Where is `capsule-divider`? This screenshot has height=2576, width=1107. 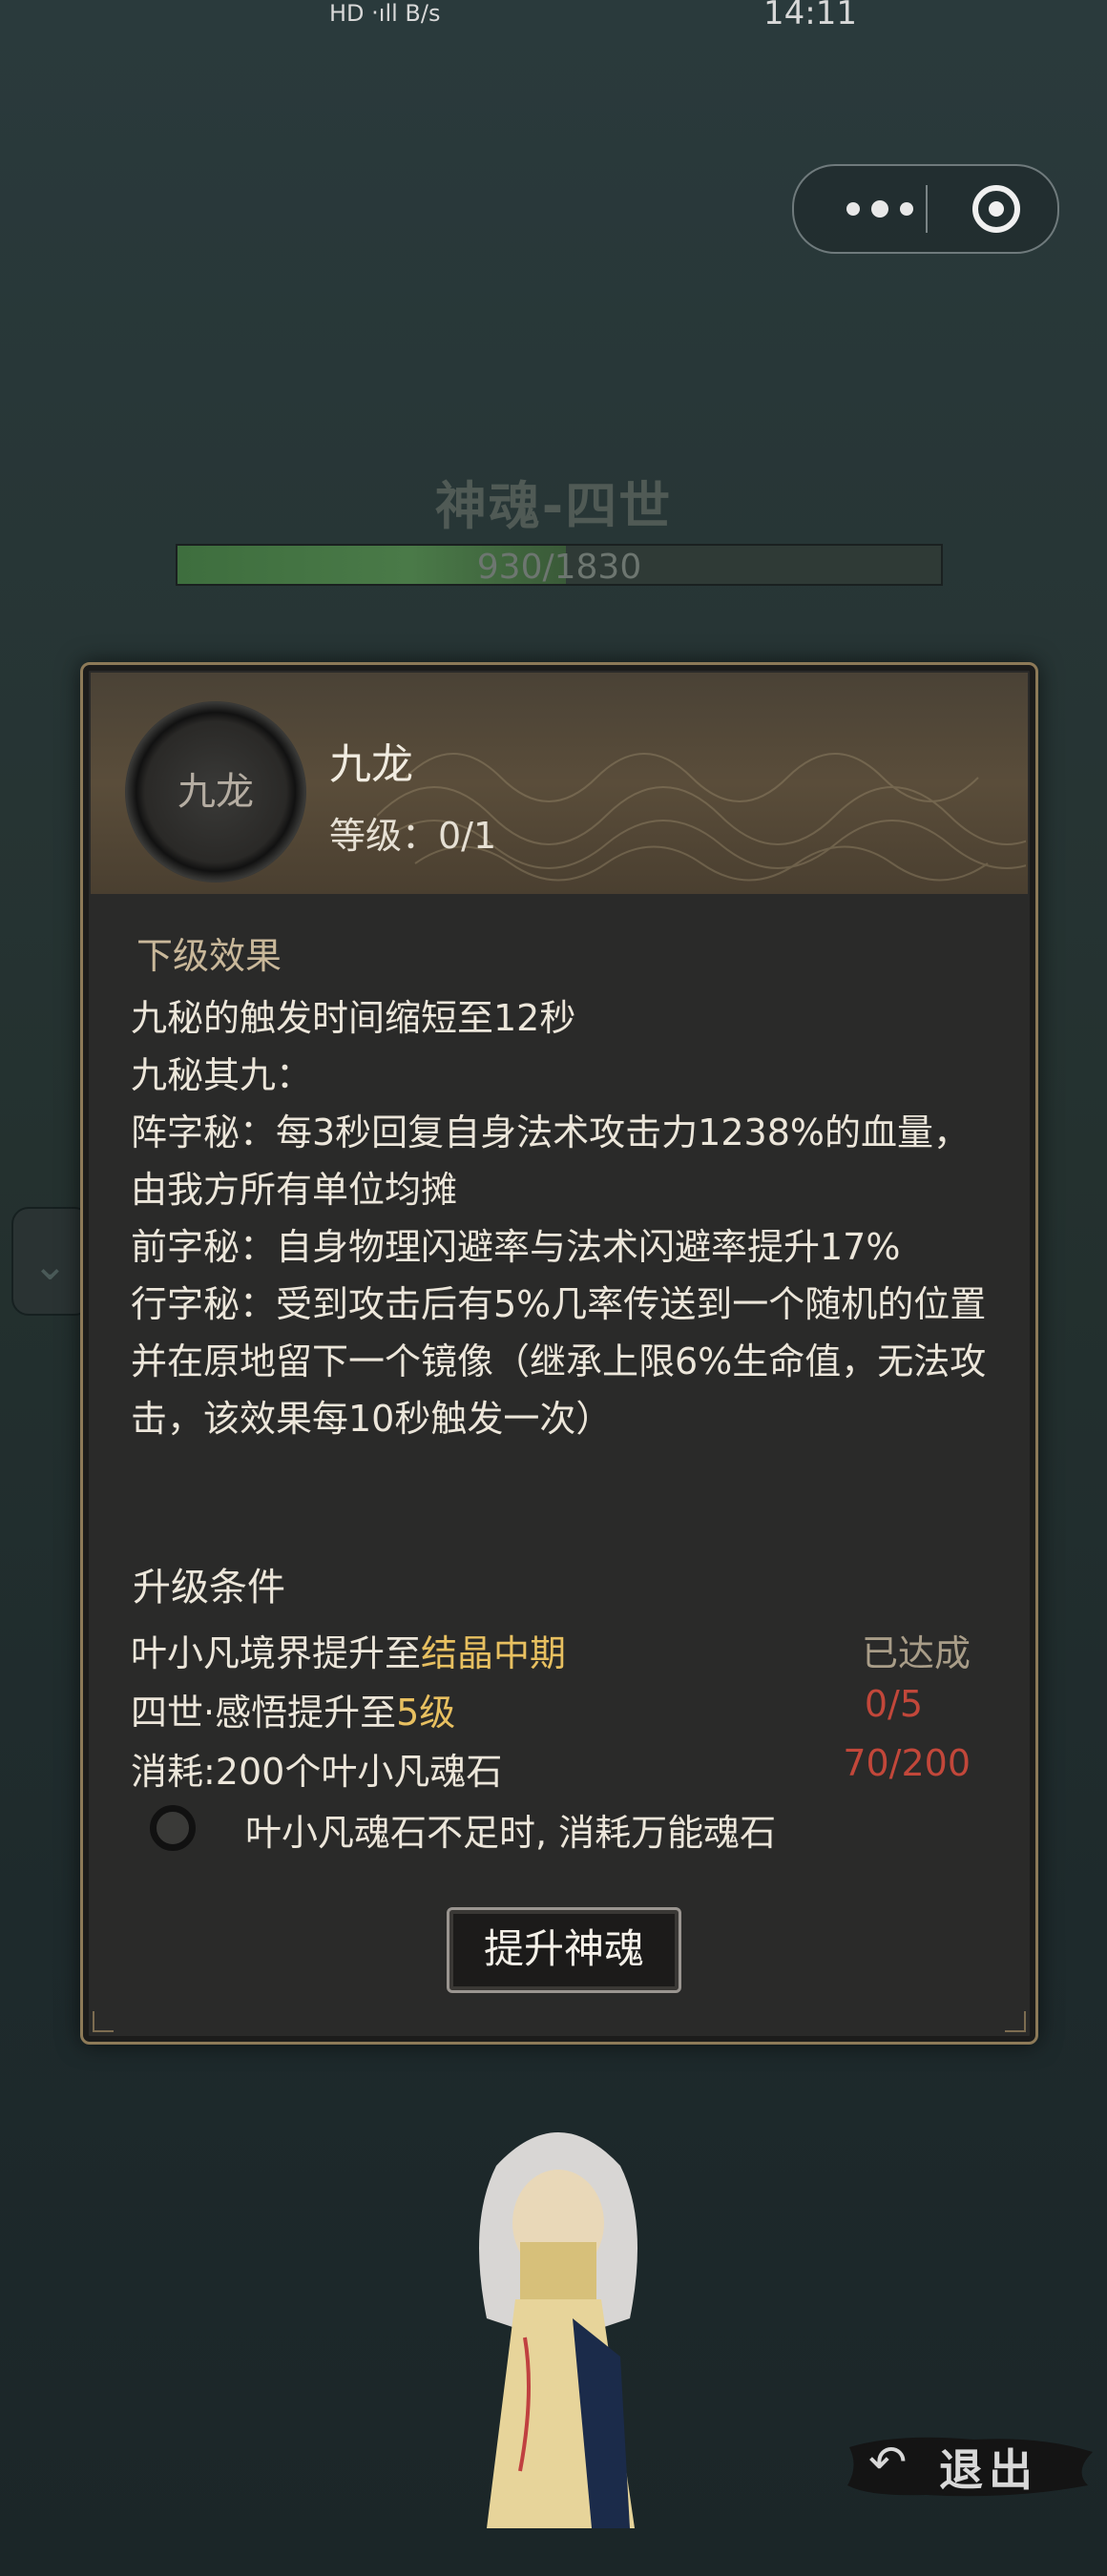
capsule-divider is located at coordinates (927, 209).